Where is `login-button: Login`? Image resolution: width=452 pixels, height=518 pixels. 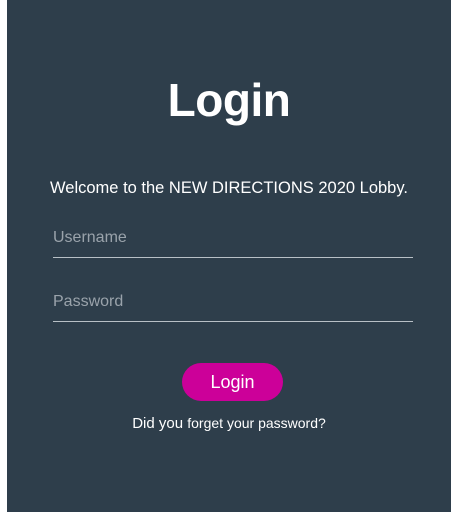
login-button: Login is located at coordinates (232, 382).